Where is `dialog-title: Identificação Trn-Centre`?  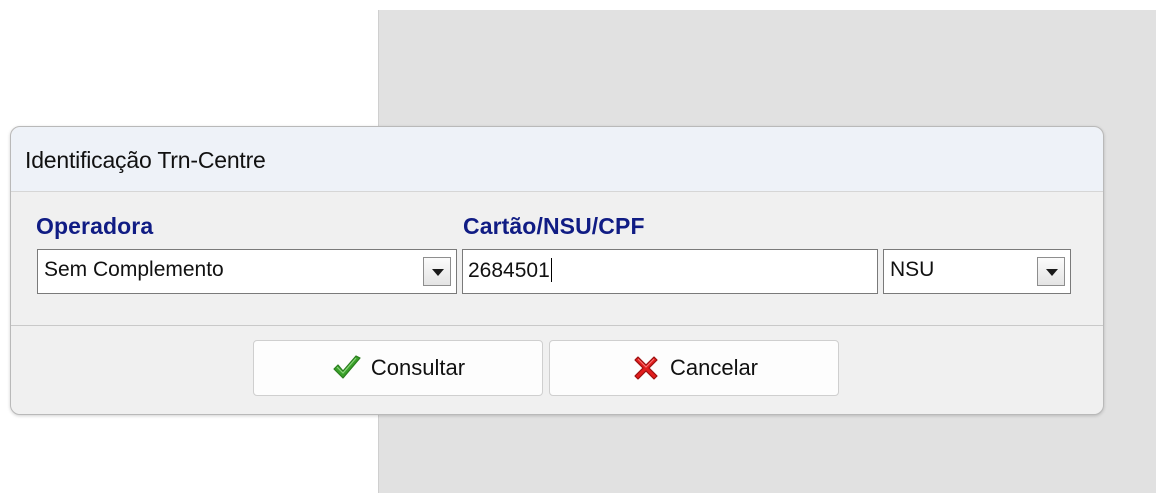 dialog-title: Identificação Trn-Centre is located at coordinates (145, 160).